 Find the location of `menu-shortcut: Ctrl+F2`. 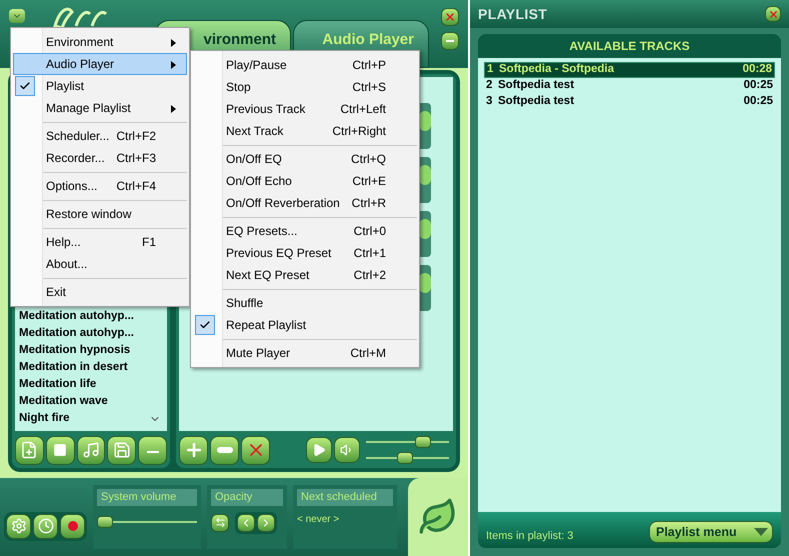

menu-shortcut: Ctrl+F2 is located at coordinates (136, 136).